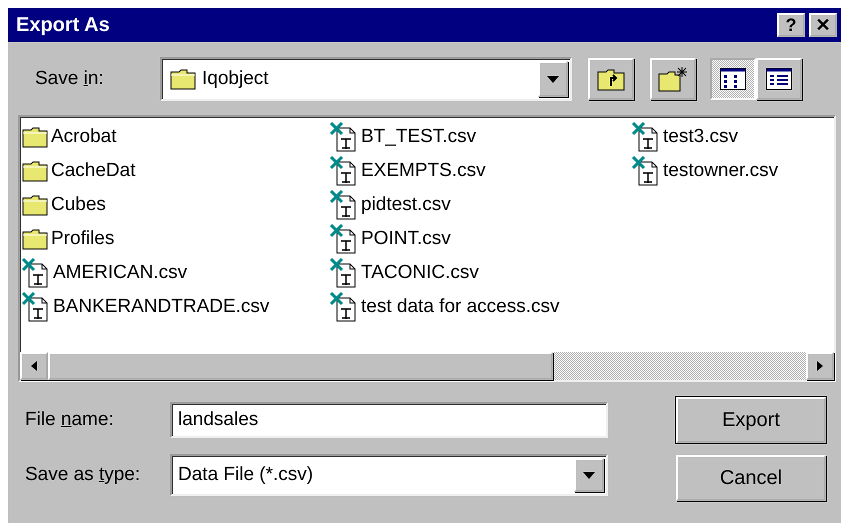 The image size is (841, 523). Describe the element at coordinates (300, 366) in the screenshot. I see `scroll-thumb` at that location.